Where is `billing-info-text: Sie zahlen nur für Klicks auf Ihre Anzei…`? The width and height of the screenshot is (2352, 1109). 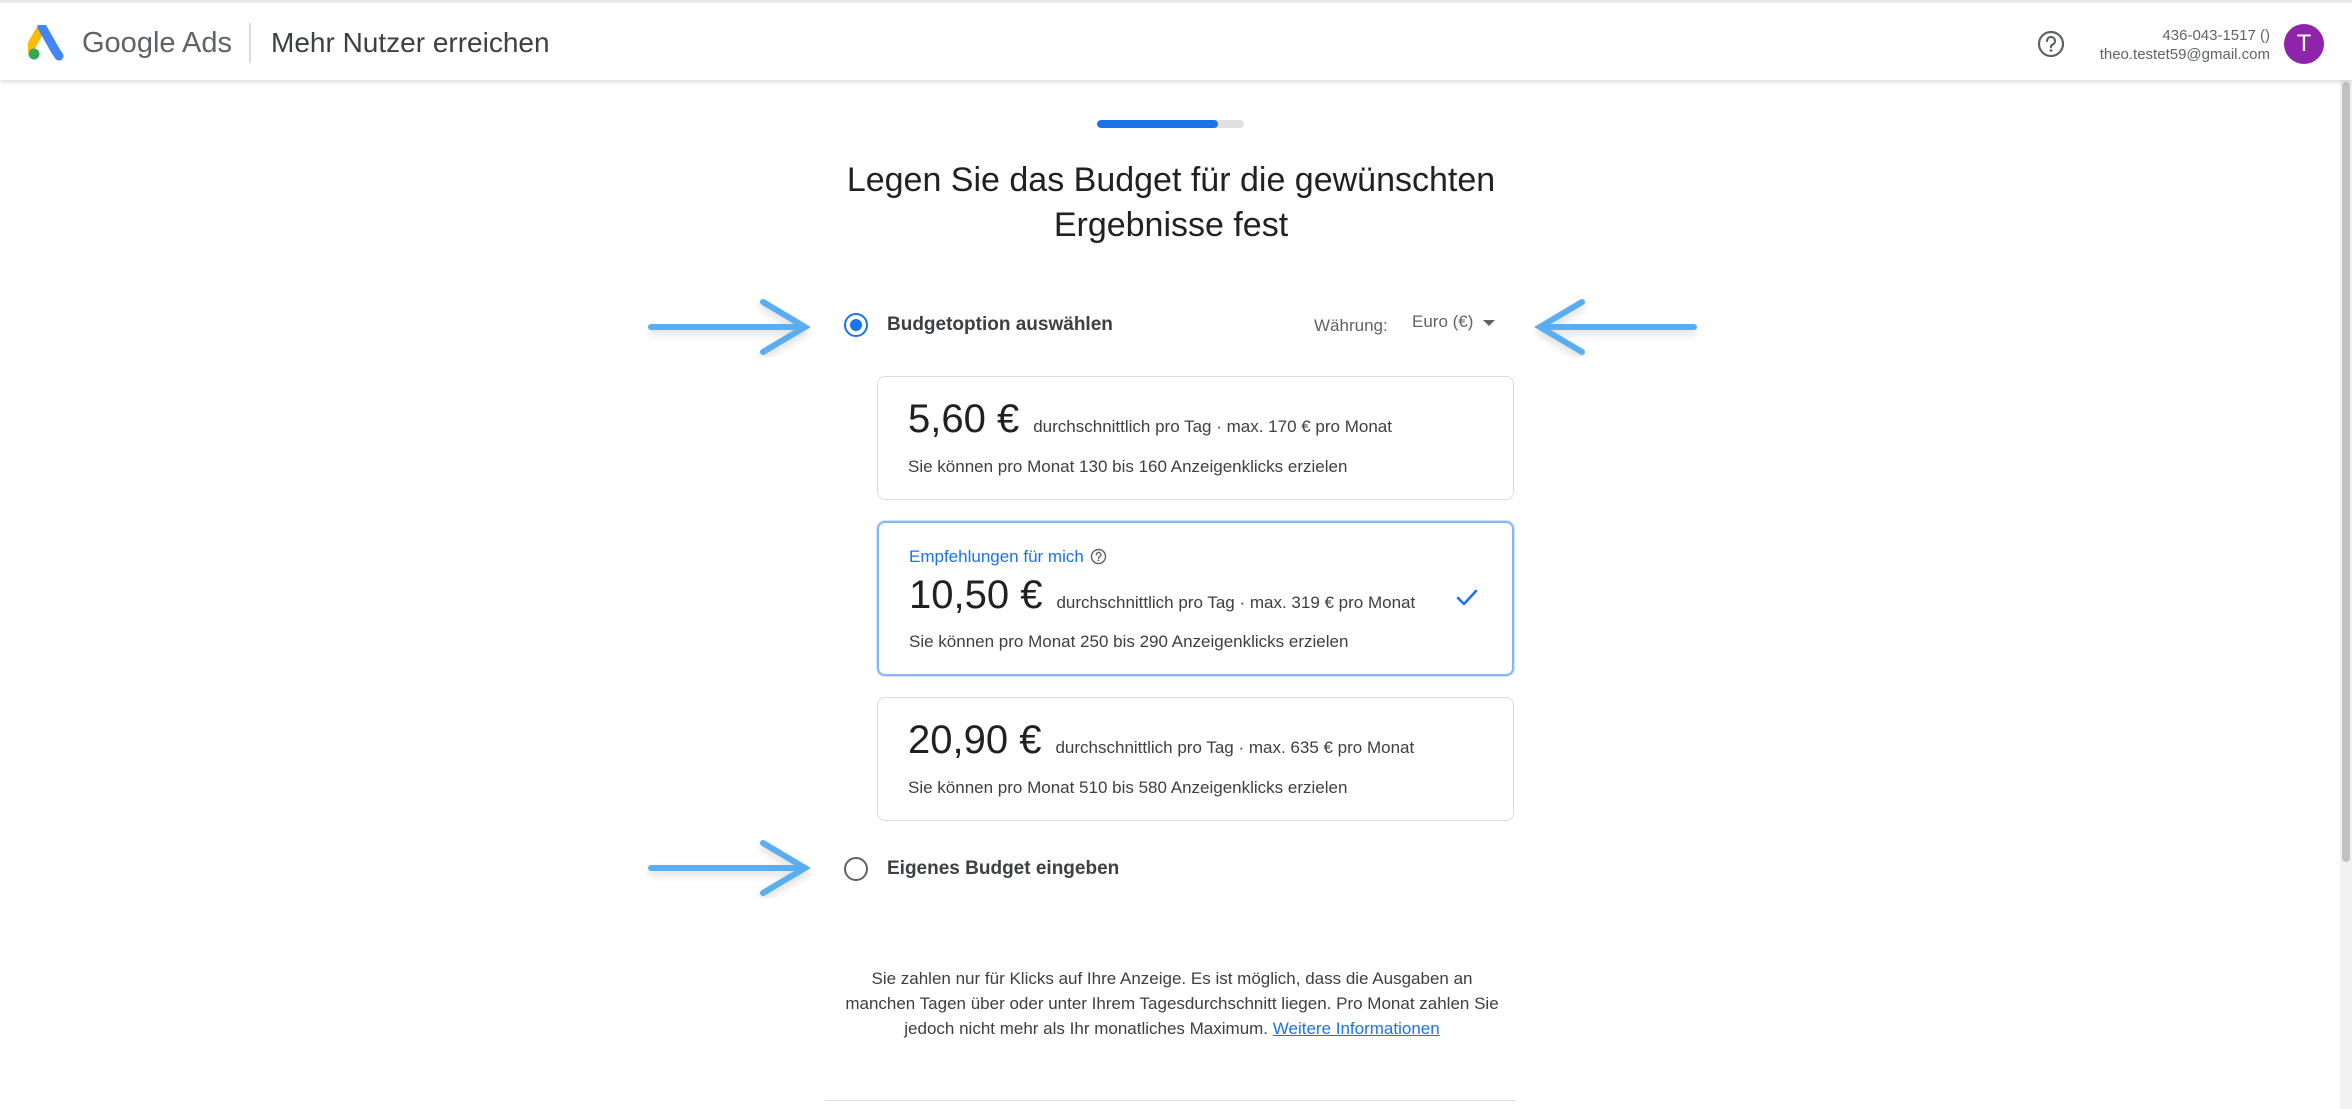
billing-info-text: Sie zahlen nur für Klicks auf Ihre Anzei… is located at coordinates (1172, 1003).